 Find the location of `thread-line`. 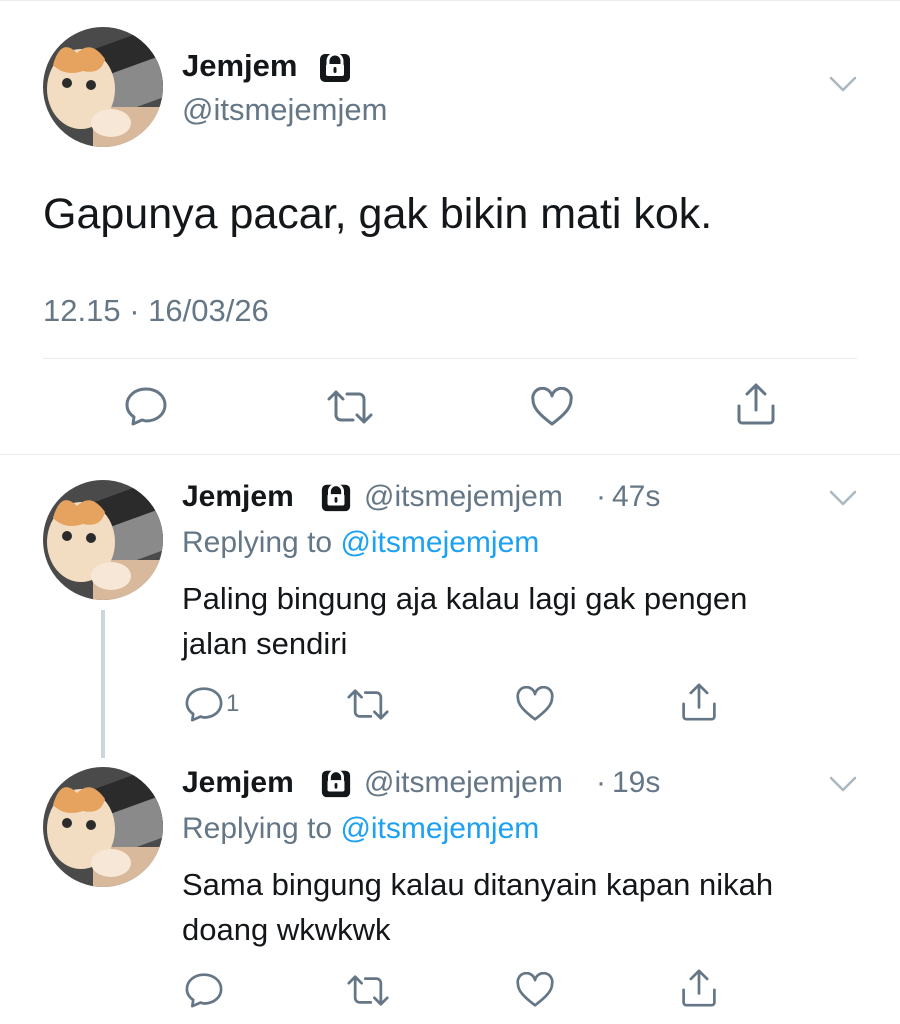

thread-line is located at coordinates (103, 684).